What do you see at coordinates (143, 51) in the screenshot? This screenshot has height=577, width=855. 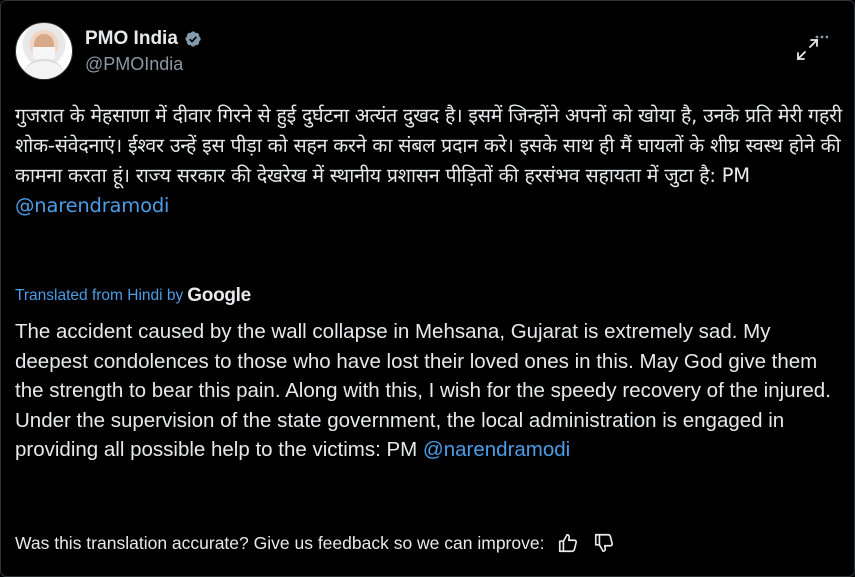 I see `author-info: PMO India @PMOIndia` at bounding box center [143, 51].